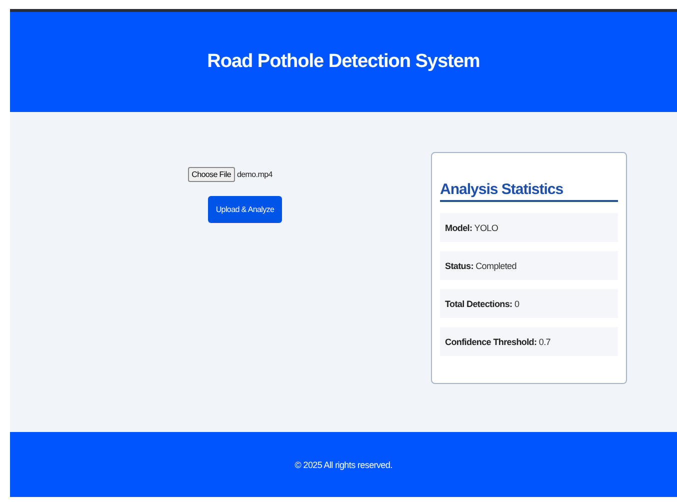 The width and height of the screenshot is (677, 502). What do you see at coordinates (480, 265) in the screenshot?
I see `stat-text: Status: Completed` at bounding box center [480, 265].